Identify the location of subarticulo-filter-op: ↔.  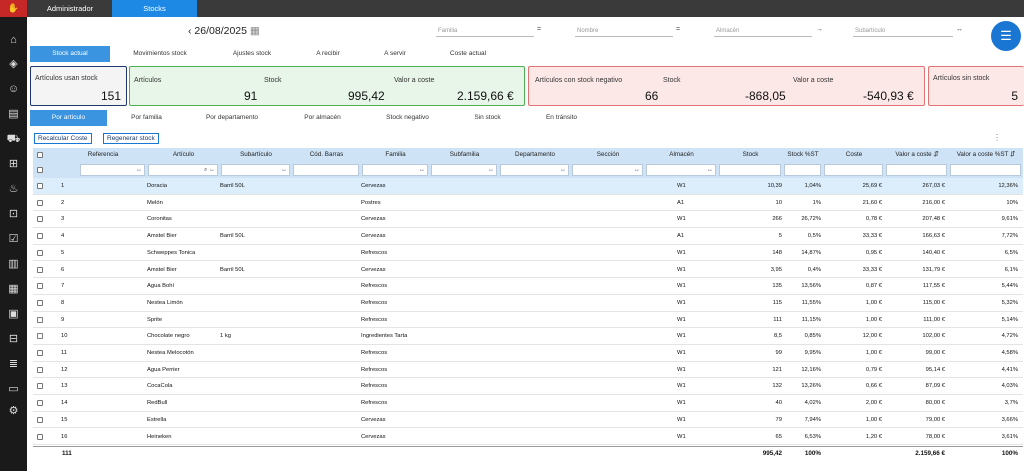
(959, 29).